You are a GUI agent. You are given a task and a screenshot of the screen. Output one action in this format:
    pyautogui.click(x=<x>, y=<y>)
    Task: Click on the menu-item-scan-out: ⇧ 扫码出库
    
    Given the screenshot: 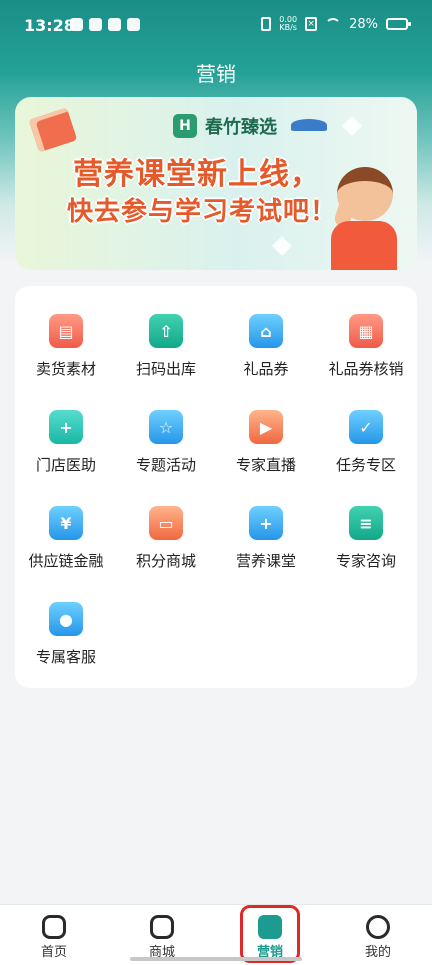 What is the action you would take?
    pyautogui.click(x=166, y=334)
    